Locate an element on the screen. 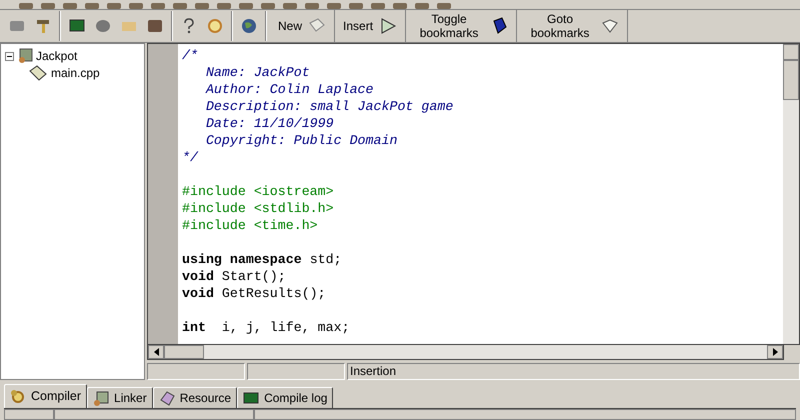 The image size is (800, 420). status-text: Insertion is located at coordinates (573, 371).